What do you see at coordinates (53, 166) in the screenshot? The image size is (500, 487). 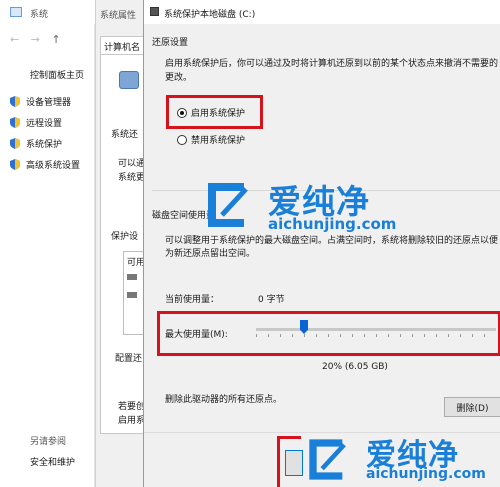 I see `sidebar-item-label: 高级系统设置` at bounding box center [53, 166].